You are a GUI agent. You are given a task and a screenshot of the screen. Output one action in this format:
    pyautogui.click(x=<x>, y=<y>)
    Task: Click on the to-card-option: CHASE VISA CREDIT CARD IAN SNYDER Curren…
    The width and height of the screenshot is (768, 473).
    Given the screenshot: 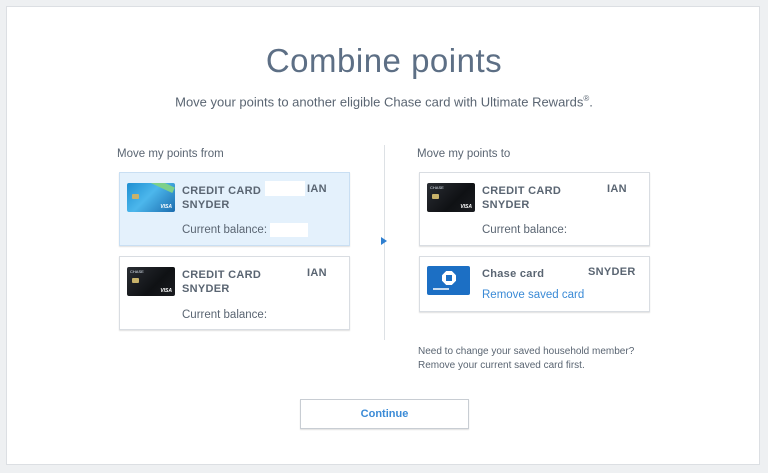 What is the action you would take?
    pyautogui.click(x=534, y=209)
    